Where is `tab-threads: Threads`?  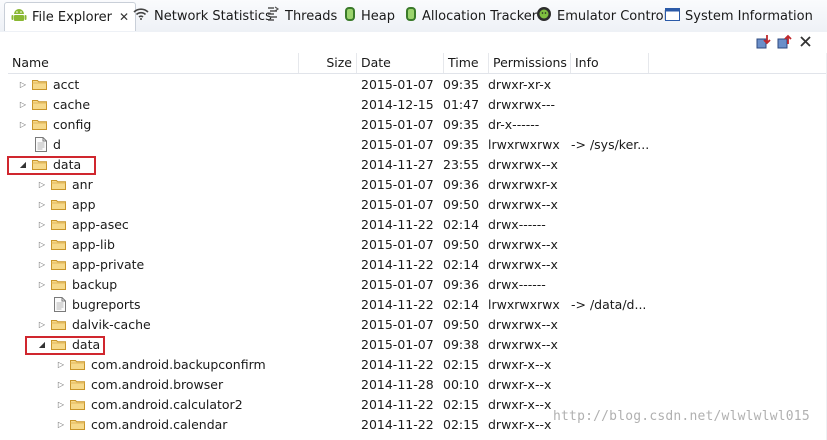 tab-threads: Threads is located at coordinates (301, 16).